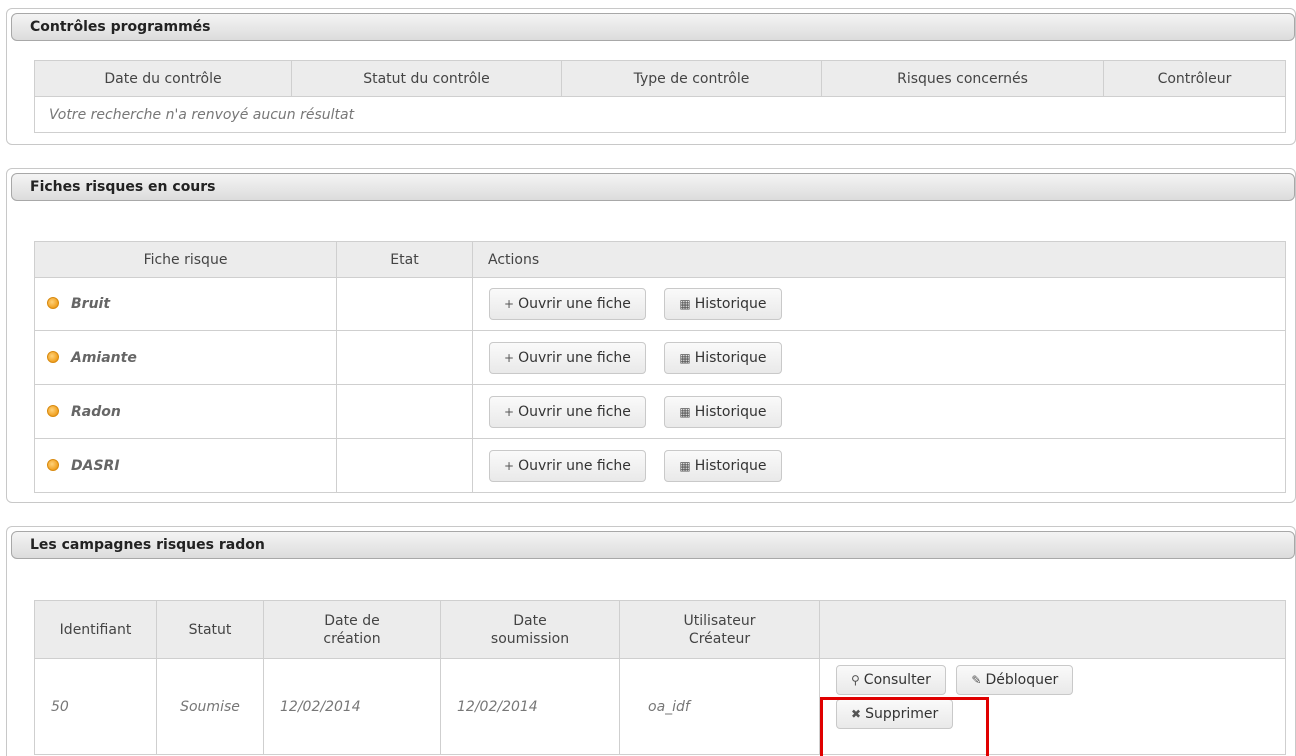  I want to click on table-row: Amiante + Ouvrir une fiche ▦ Historique, so click(660, 357).